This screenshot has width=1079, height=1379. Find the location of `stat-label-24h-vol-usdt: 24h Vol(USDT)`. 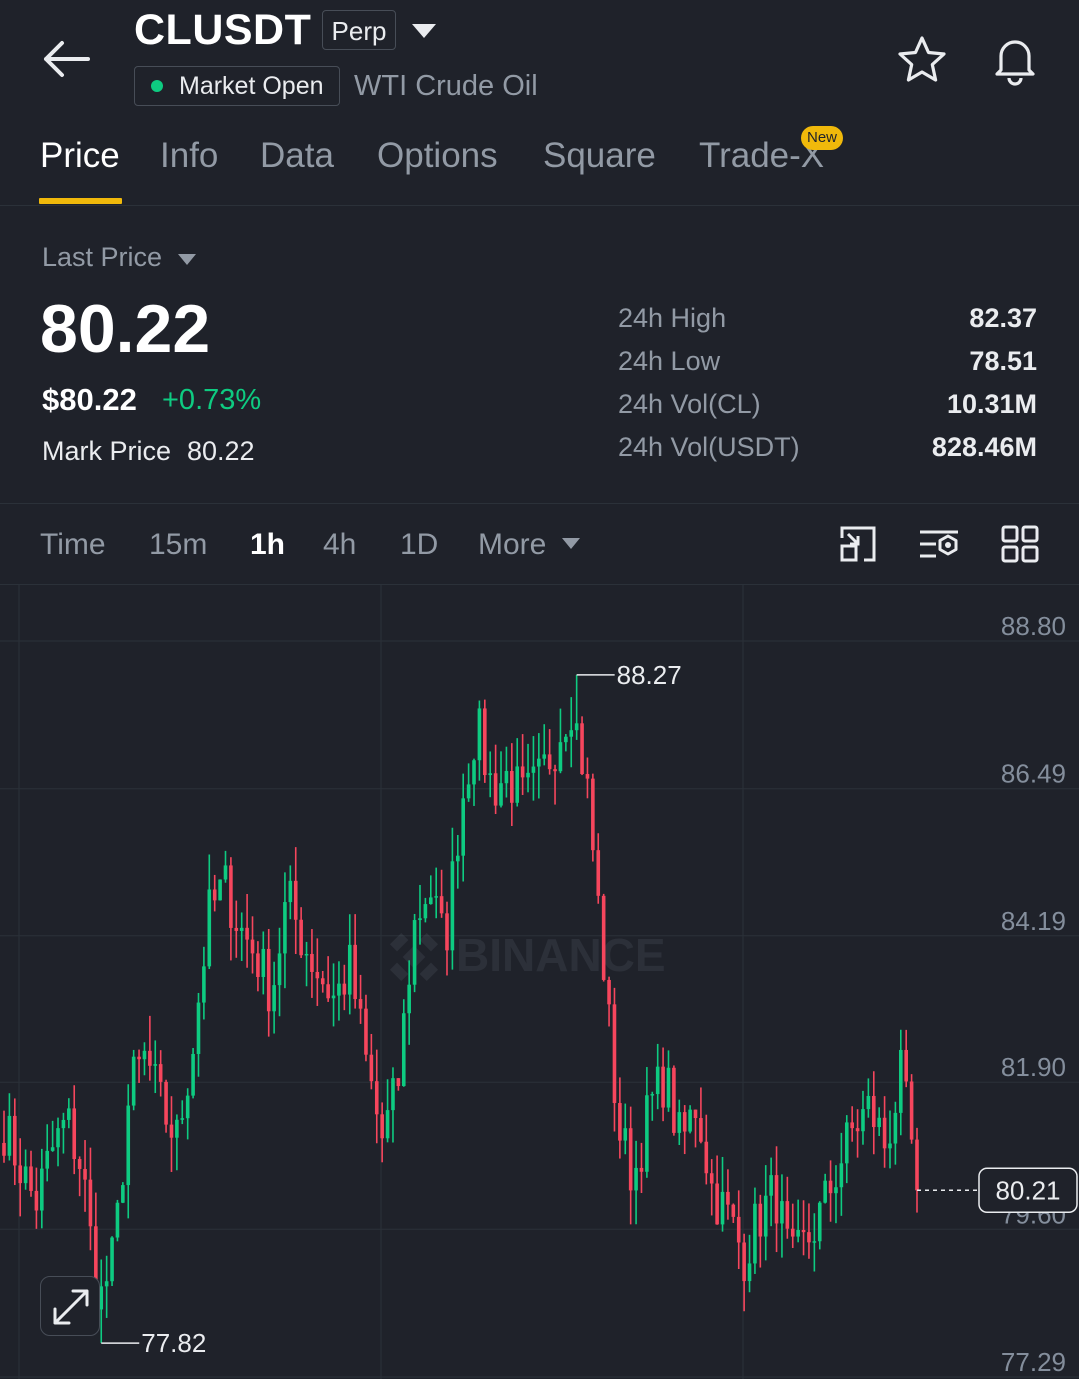

stat-label-24h-vol-usdt: 24h Vol(USDT) is located at coordinates (709, 447).